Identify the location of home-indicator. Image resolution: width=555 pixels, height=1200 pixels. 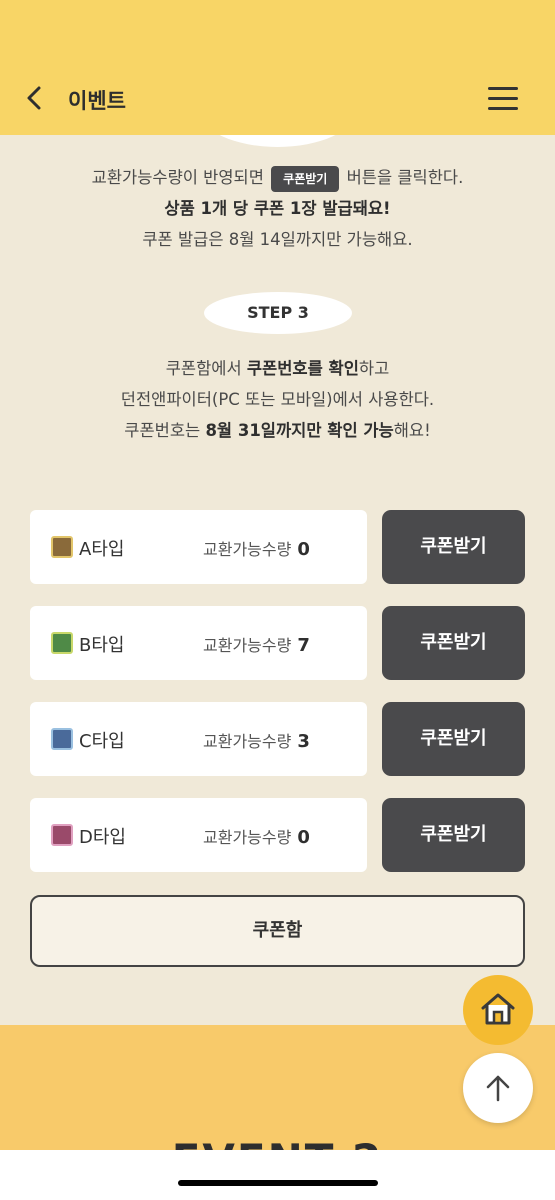
(278, 1183).